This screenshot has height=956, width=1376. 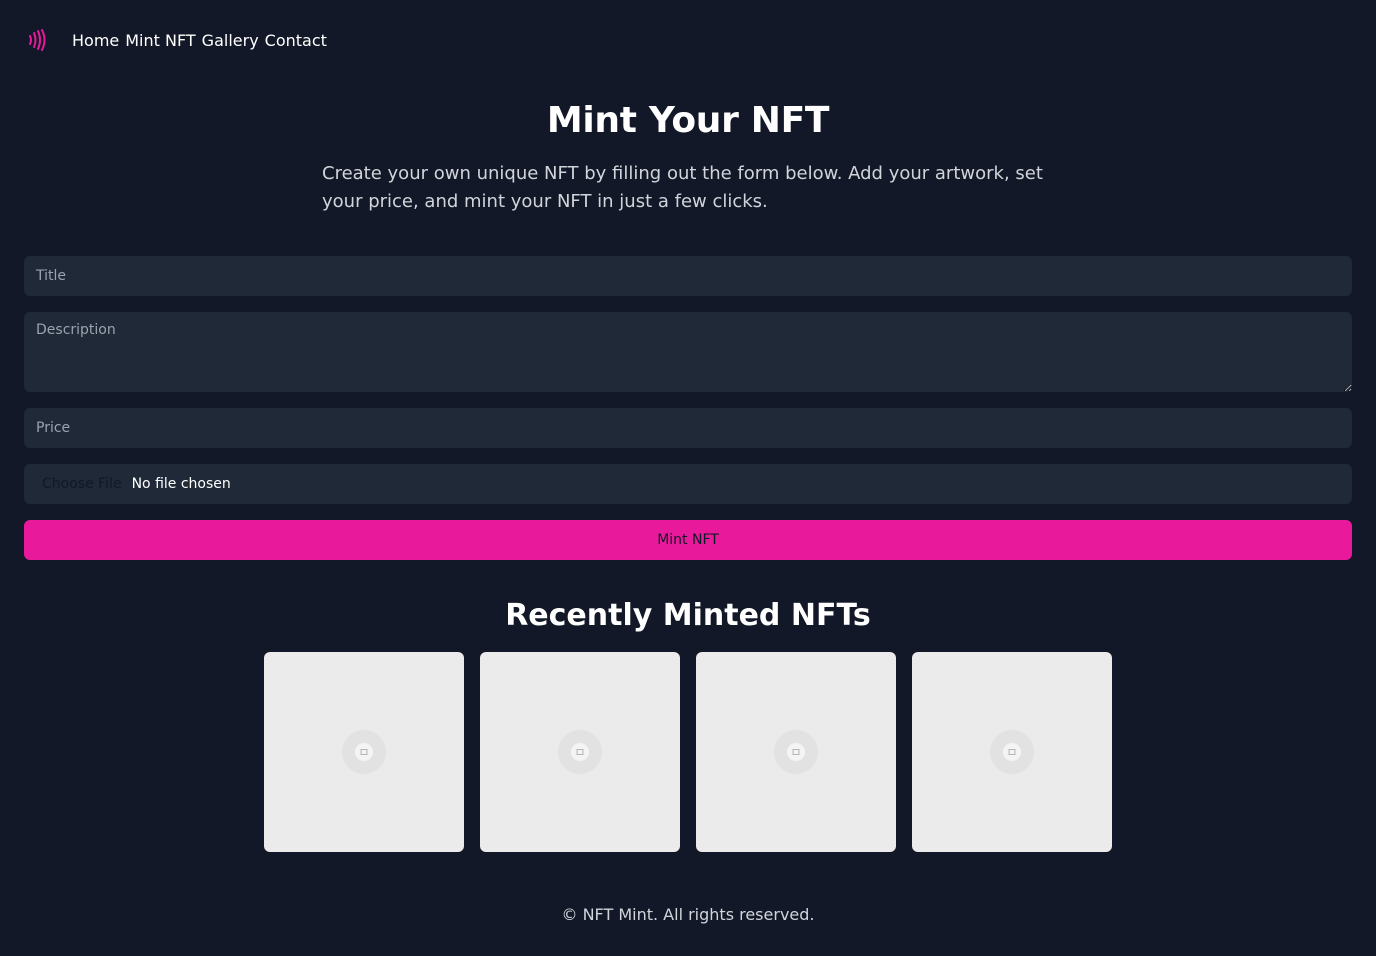 What do you see at coordinates (688, 352) in the screenshot?
I see `description-textarea` at bounding box center [688, 352].